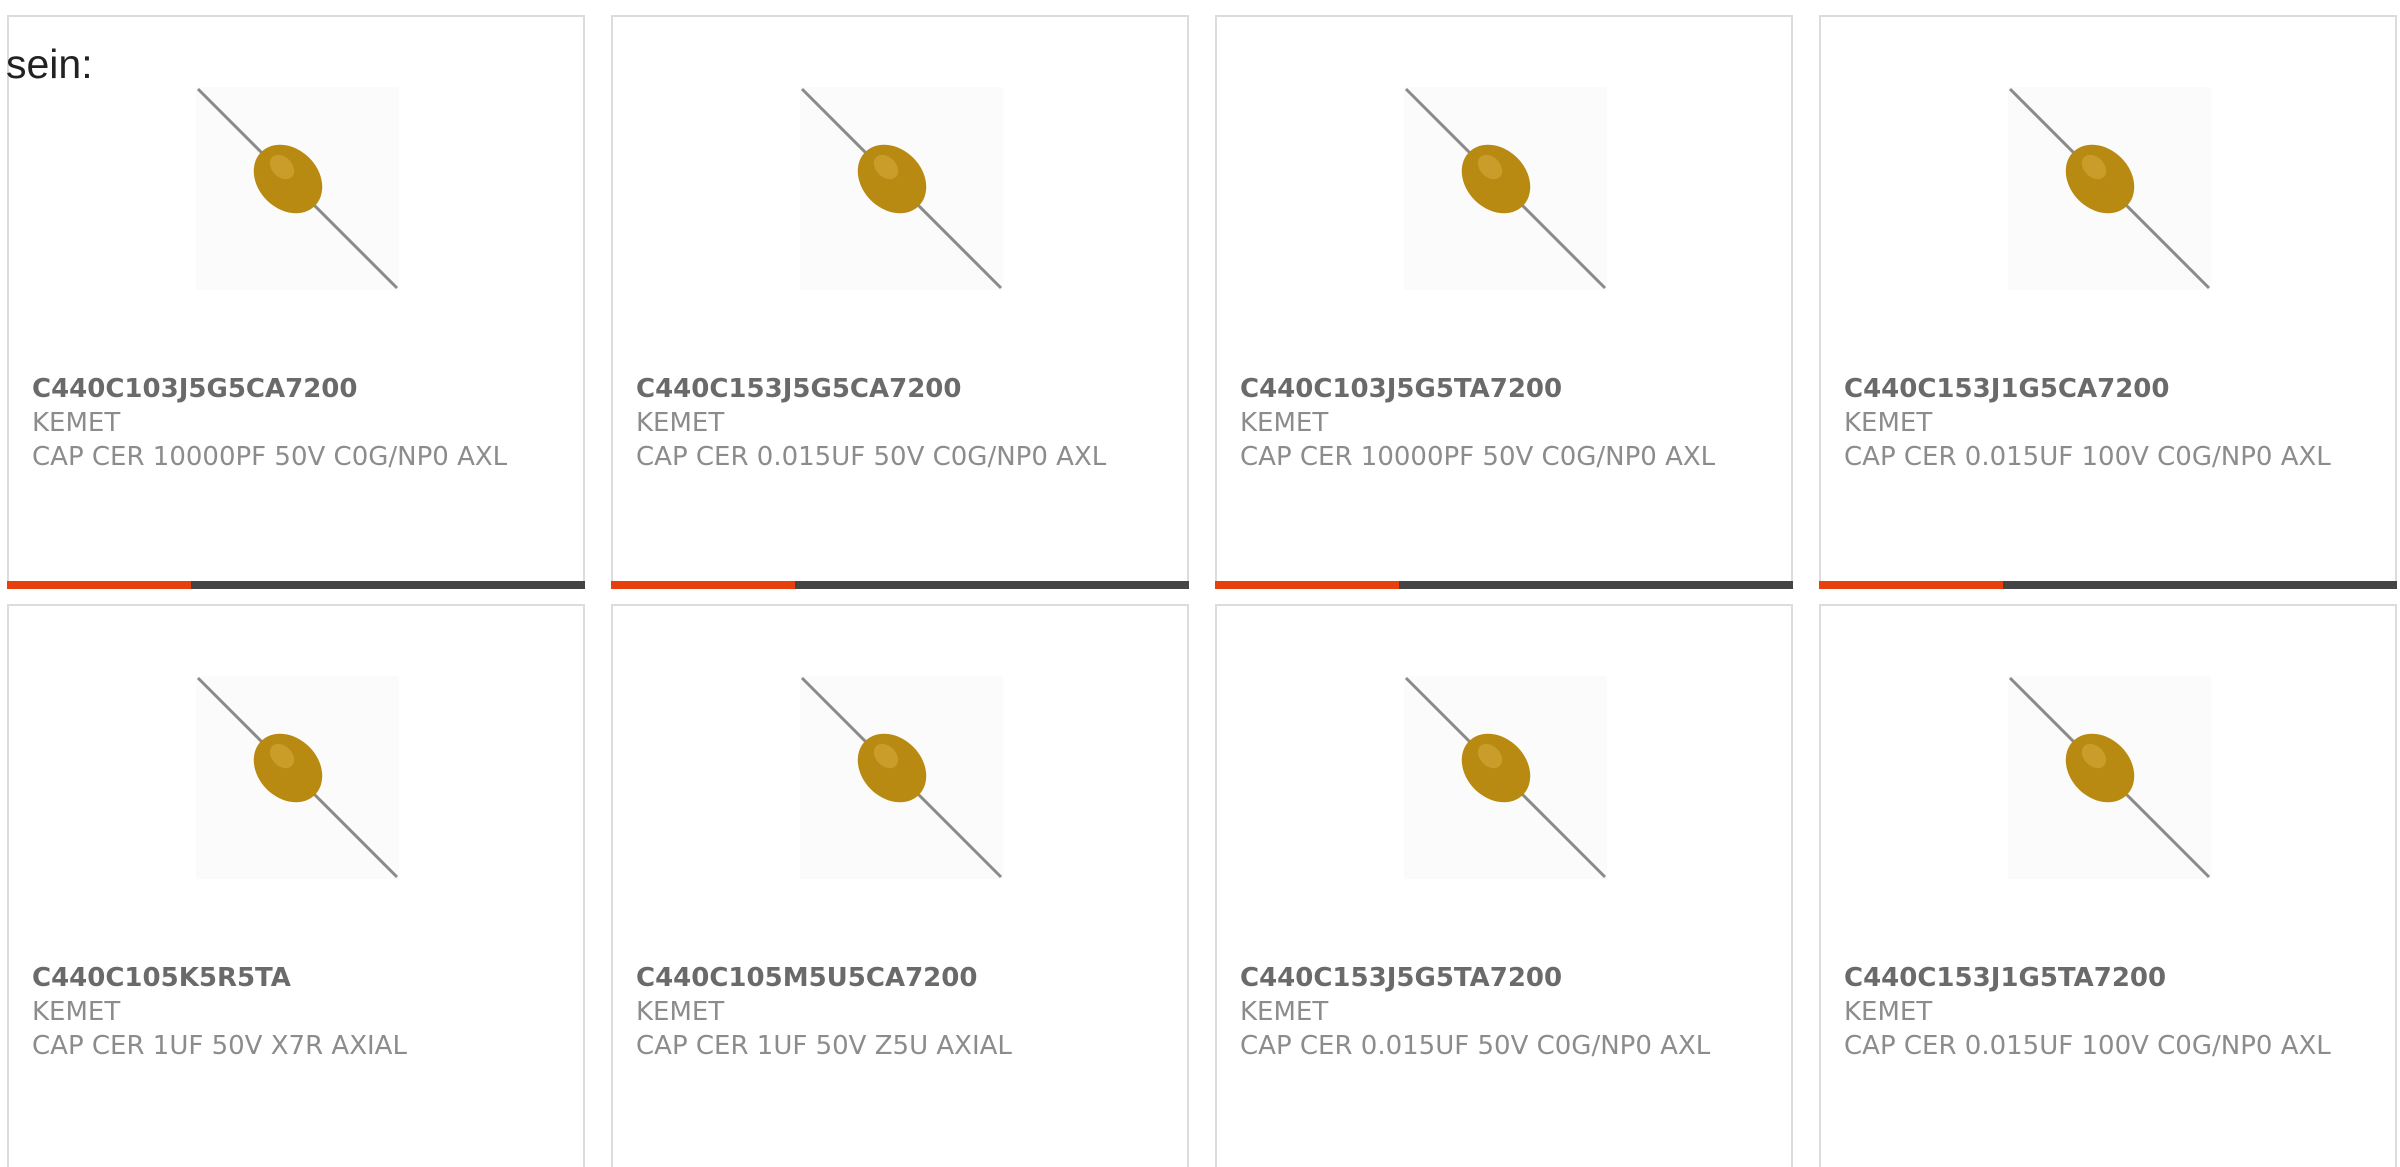 The height and width of the screenshot is (1167, 2400). I want to click on part-number: C440C153J5G5TA7200, so click(1505, 978).